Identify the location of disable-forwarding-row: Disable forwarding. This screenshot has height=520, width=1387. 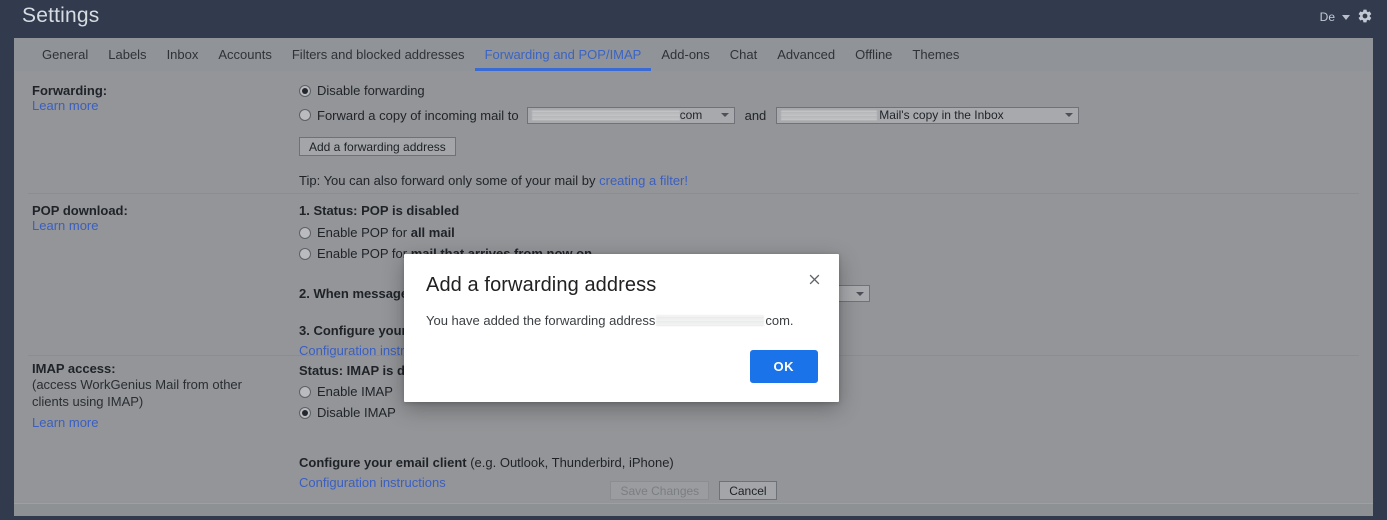
(829, 90).